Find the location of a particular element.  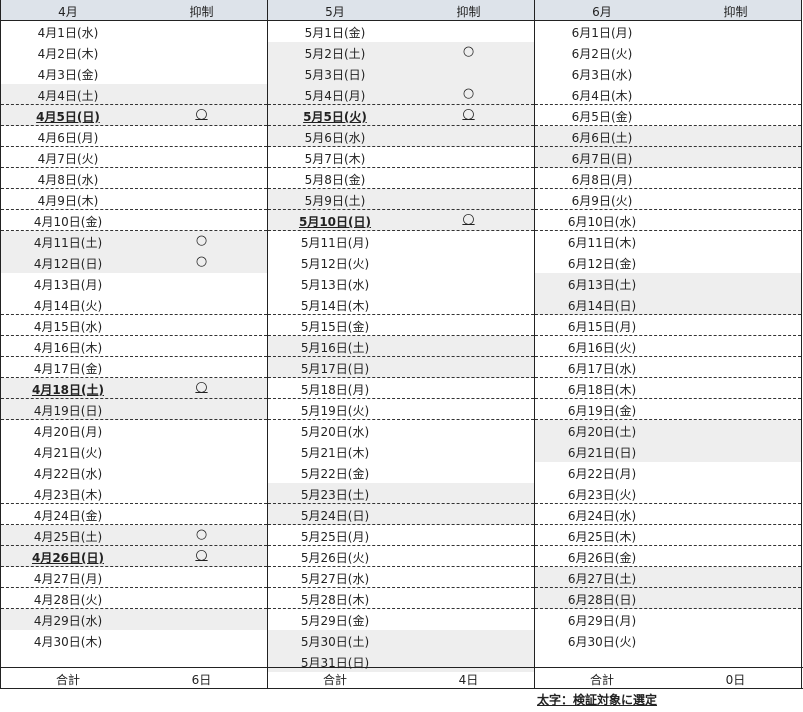

date-label: 4月3日(金) is located at coordinates (68, 75).